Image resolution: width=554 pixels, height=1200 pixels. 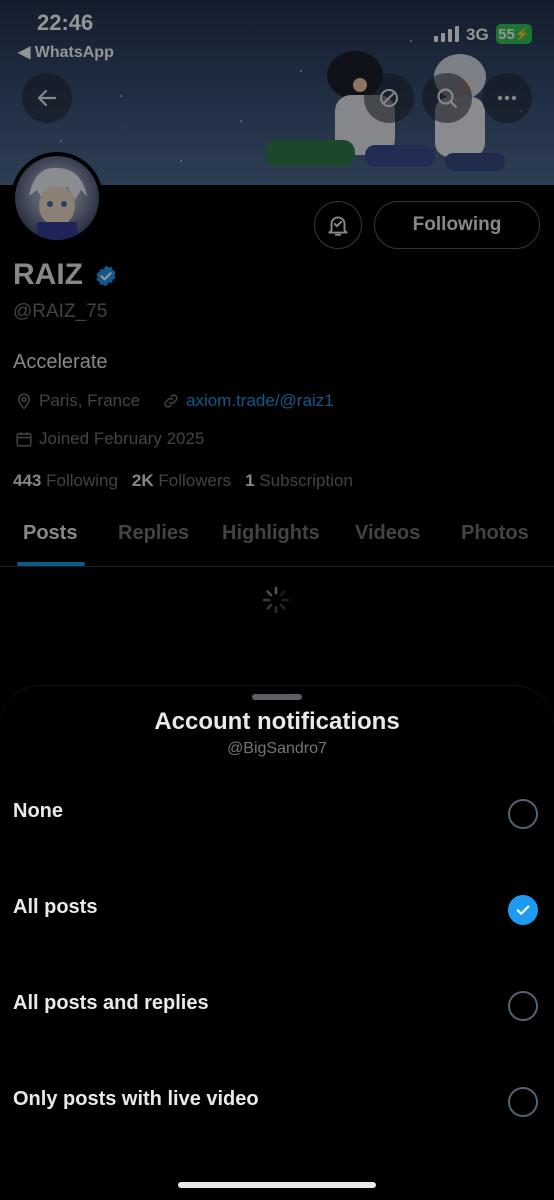 What do you see at coordinates (277, 748) in the screenshot?
I see `sheet-subtitle: @BigSandro7` at bounding box center [277, 748].